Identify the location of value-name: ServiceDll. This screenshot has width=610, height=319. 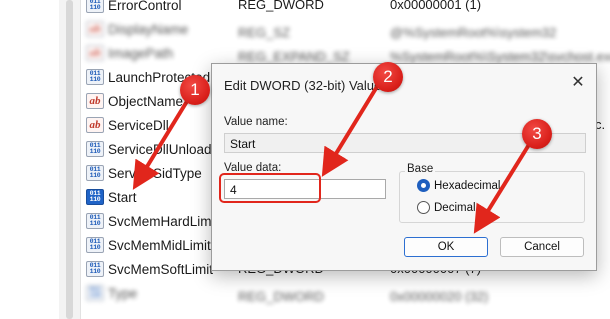
(138, 125).